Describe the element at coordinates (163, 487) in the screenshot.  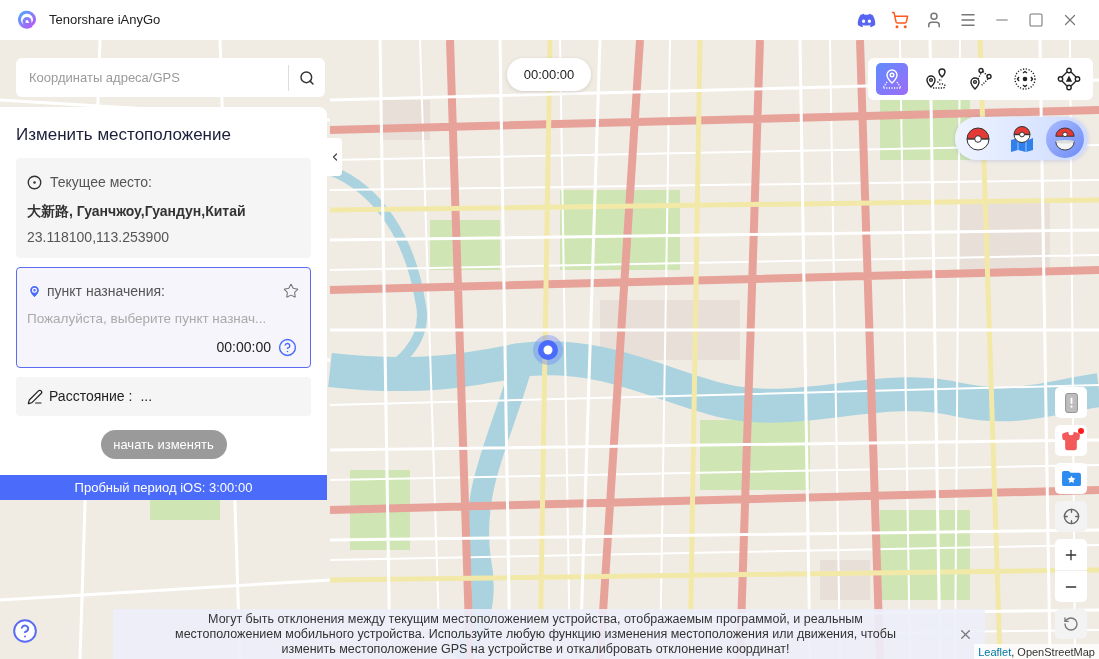
I see `trial-banner: Пробный период iOS: 3:00:00` at that location.